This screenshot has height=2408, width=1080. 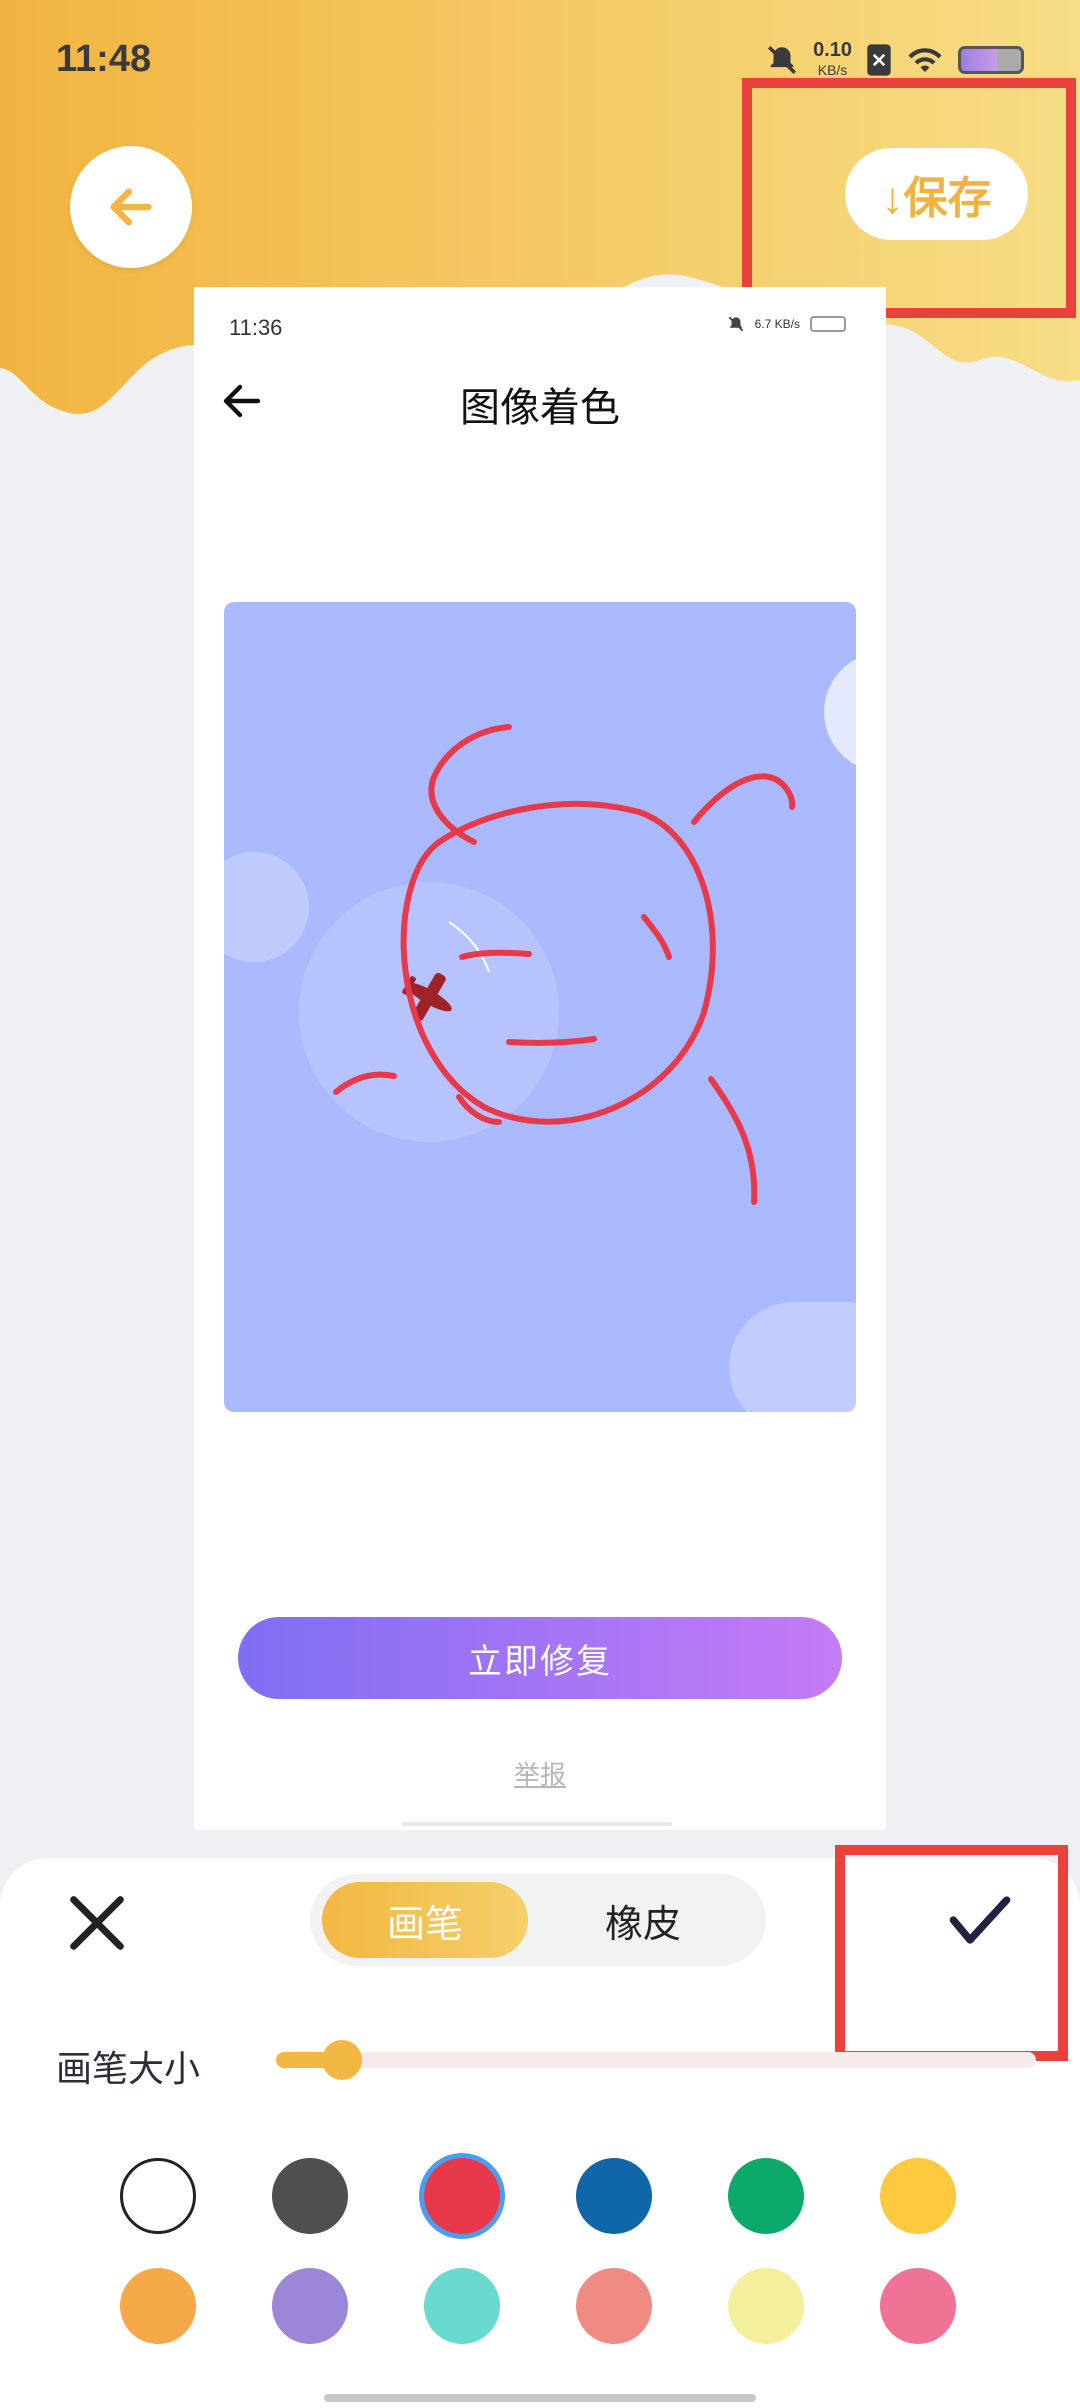 I want to click on status-time: 11:48, so click(x=104, y=59).